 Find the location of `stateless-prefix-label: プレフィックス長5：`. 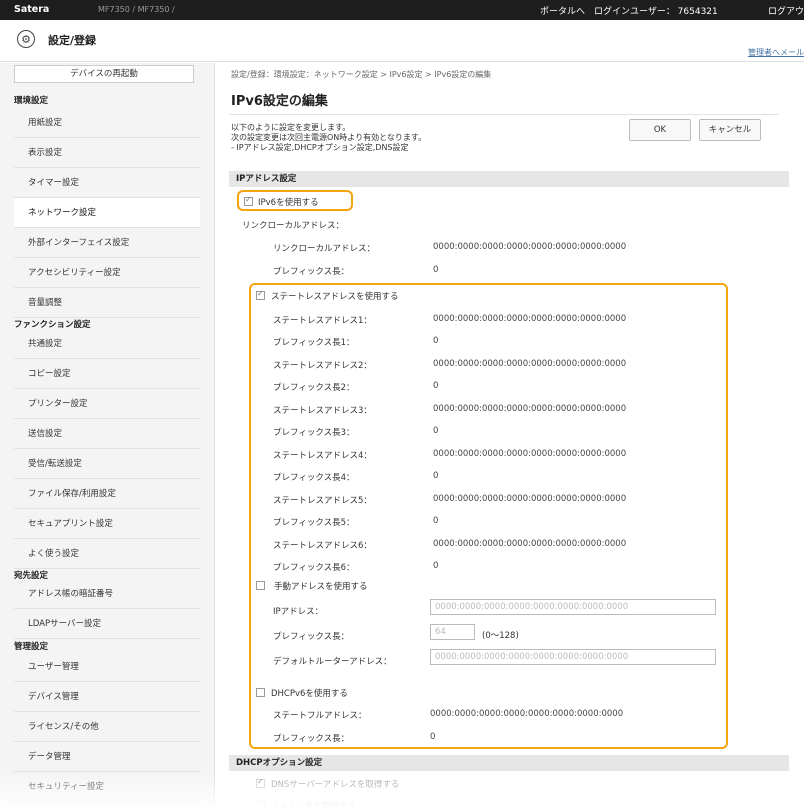

stateless-prefix-label: プレフィックス長5： is located at coordinates (314, 523).